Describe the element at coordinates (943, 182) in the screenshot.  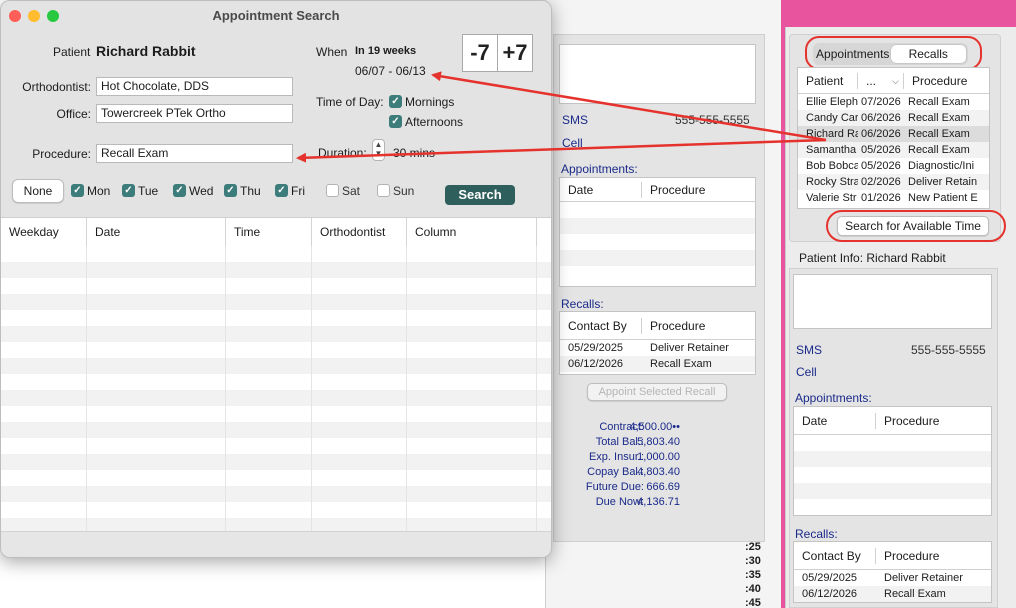
I see `list-procedure: Deliver Retain` at that location.